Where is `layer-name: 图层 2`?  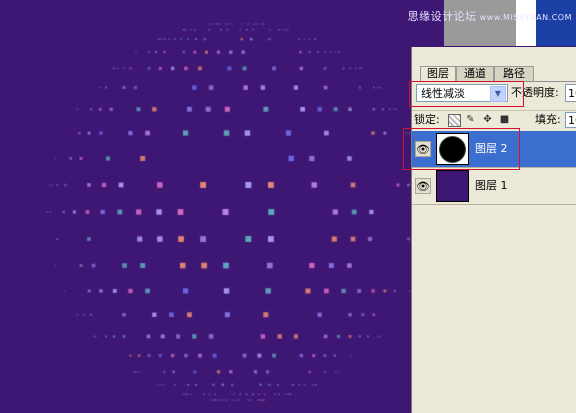 layer-name: 图层 2 is located at coordinates (491, 148).